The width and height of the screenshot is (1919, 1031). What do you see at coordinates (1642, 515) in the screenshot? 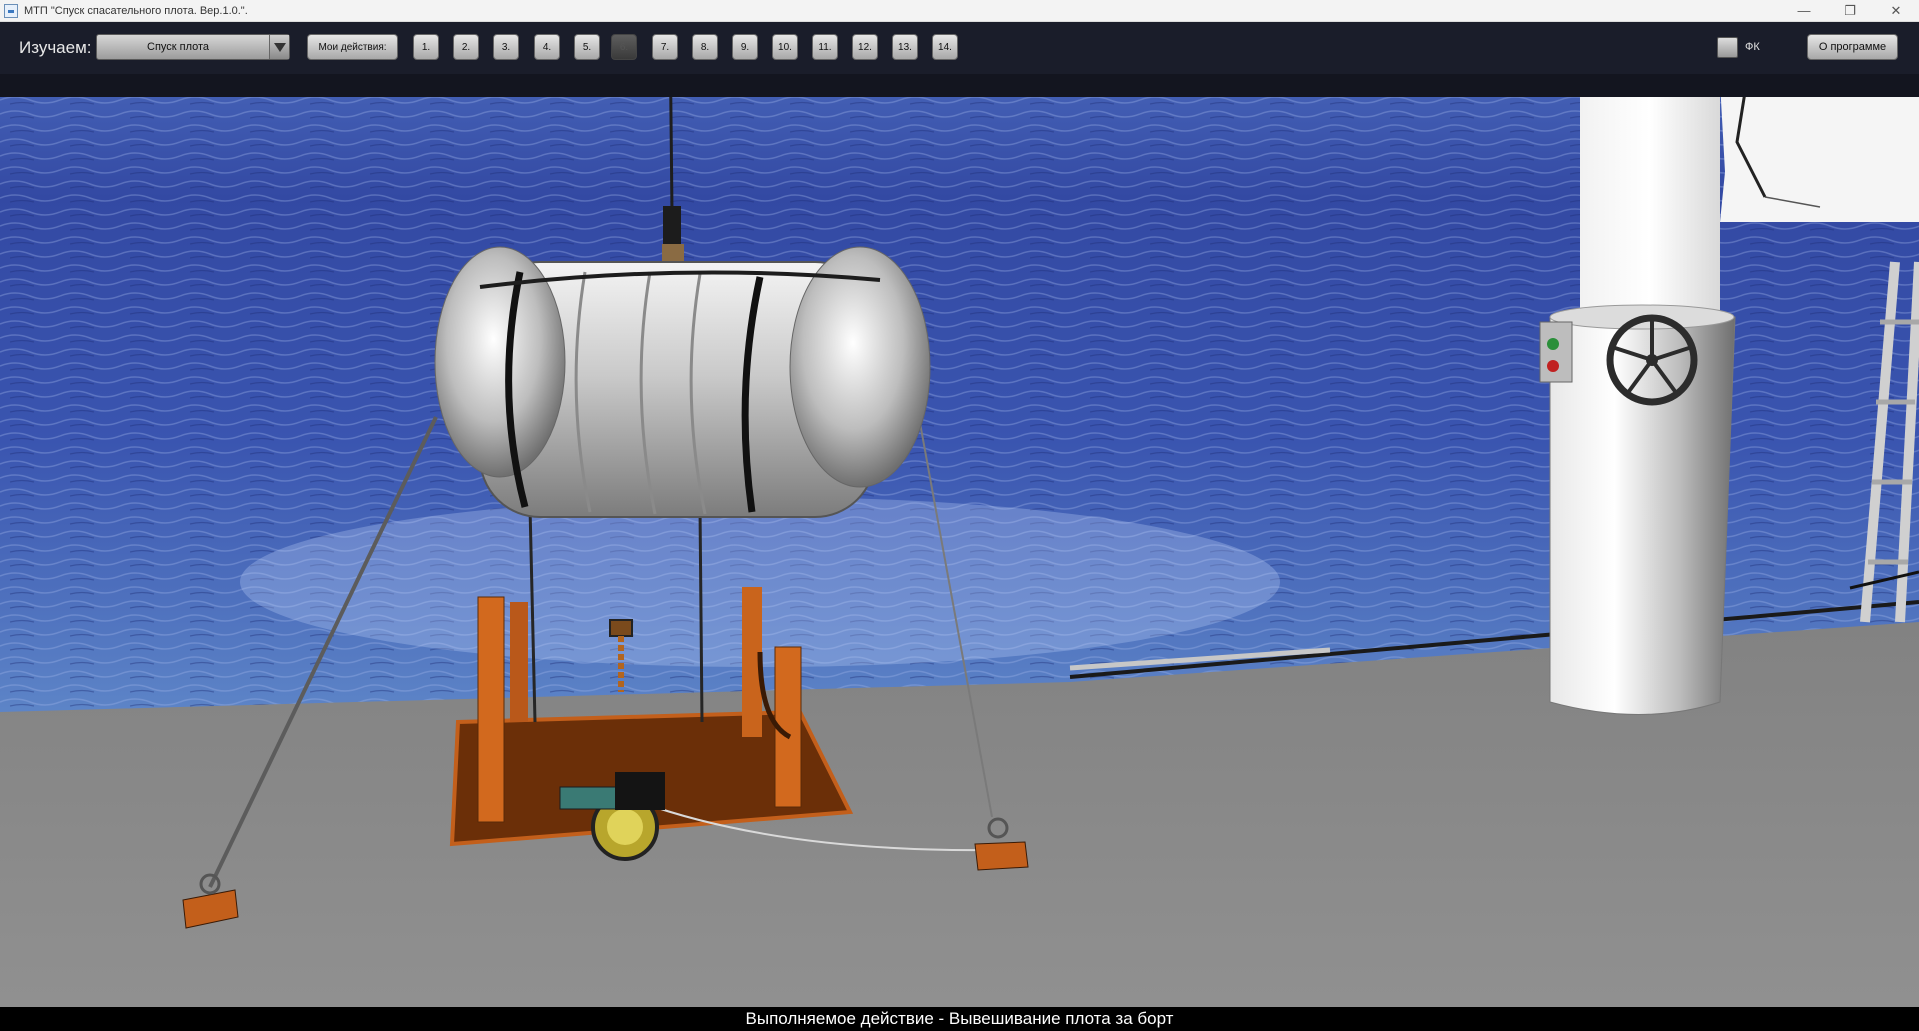
I see `winch-drum` at bounding box center [1642, 515].